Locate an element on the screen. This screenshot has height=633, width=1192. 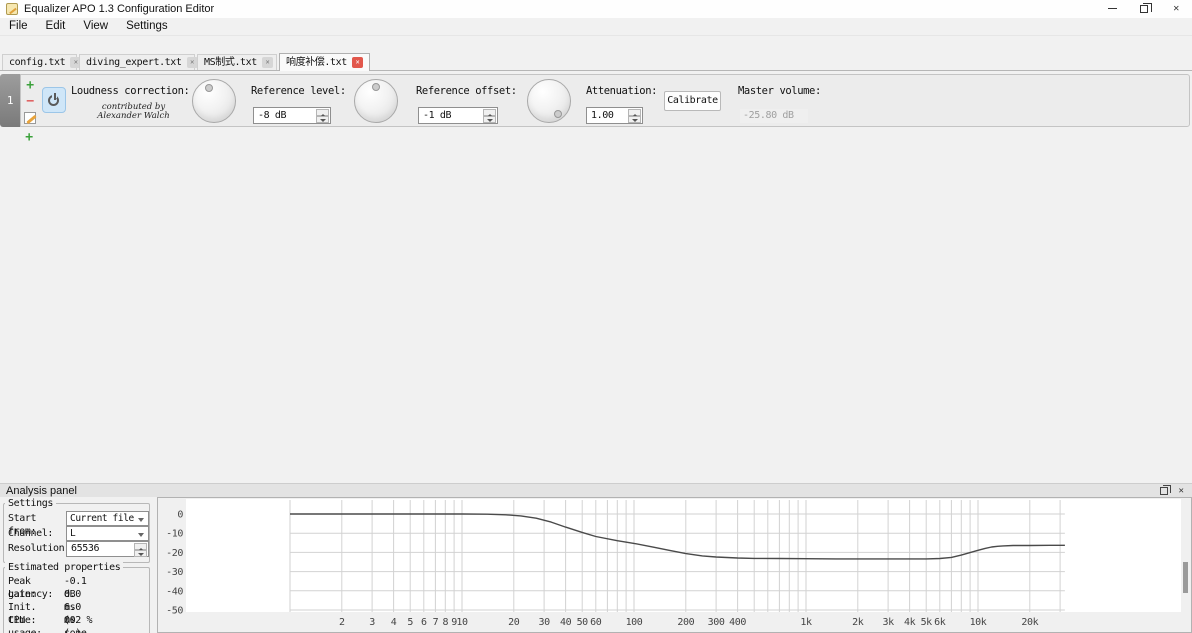
tab-3: MS制式.txt ✕ is located at coordinates (237, 62).